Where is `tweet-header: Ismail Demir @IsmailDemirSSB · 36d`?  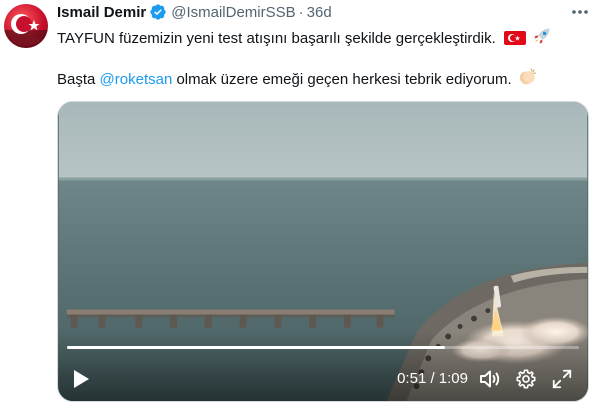 tweet-header: Ismail Demir @IsmailDemirSSB · 36d is located at coordinates (194, 12).